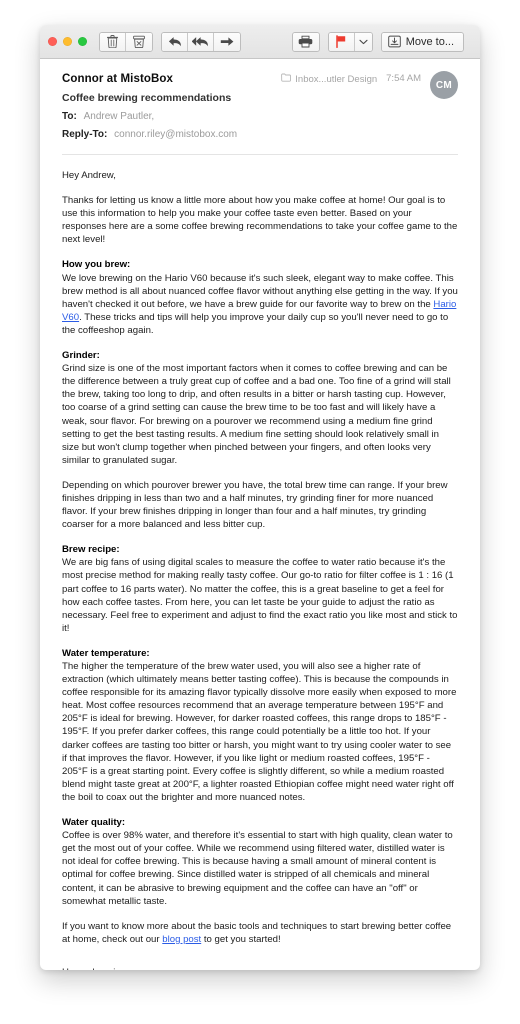  I want to click on signoff-paragraph: Happy brewing,, so click(260, 968).